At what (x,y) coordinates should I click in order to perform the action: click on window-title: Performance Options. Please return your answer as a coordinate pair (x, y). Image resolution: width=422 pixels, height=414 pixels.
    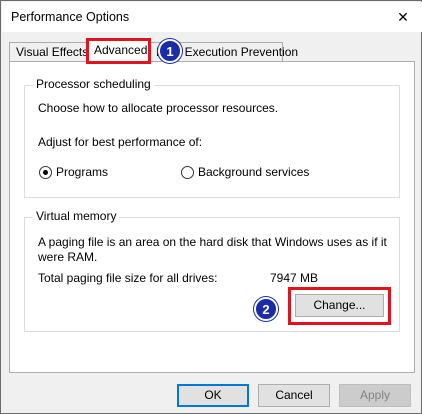
    Looking at the image, I should click on (70, 17).